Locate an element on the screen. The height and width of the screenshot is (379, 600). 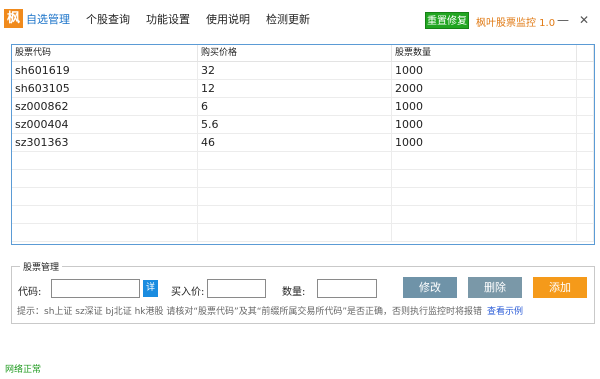
table-row: sz000404 5.6 1000 is located at coordinates (303, 125).